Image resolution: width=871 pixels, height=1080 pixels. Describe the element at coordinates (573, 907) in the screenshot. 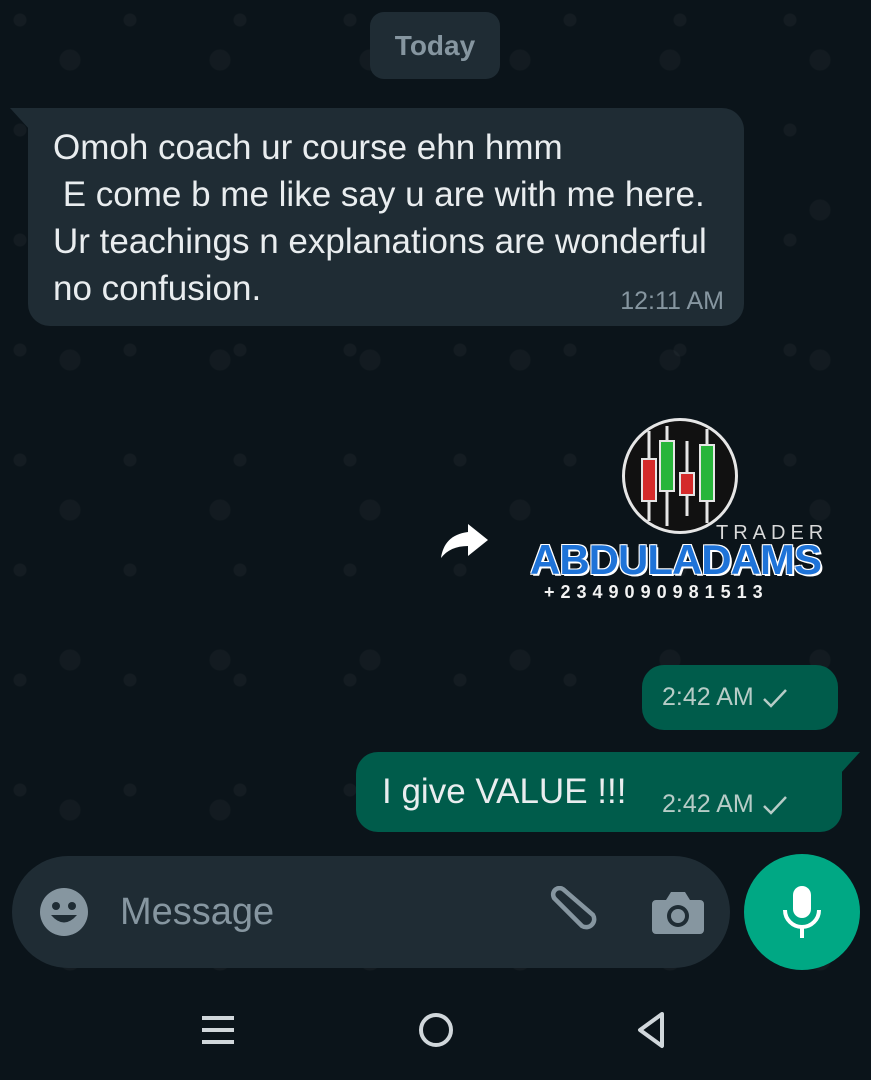

I see `paperclip-icon` at that location.